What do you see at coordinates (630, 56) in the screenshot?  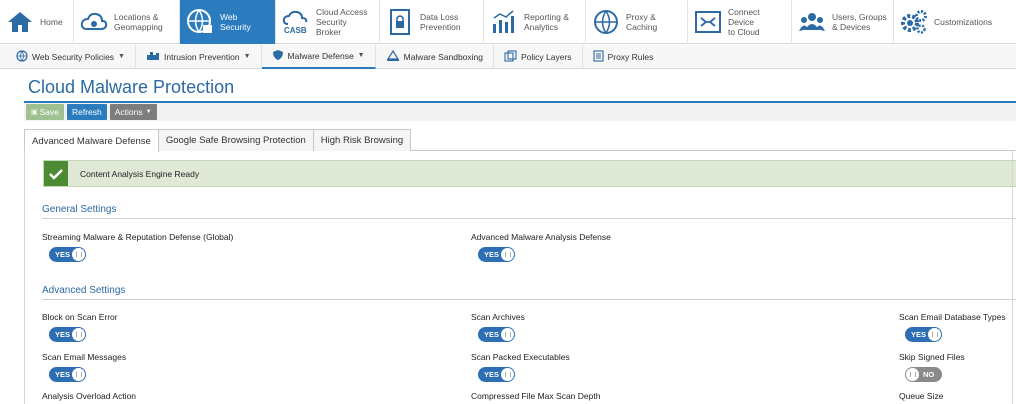 I see `subnav-label: Proxy Rules` at bounding box center [630, 56].